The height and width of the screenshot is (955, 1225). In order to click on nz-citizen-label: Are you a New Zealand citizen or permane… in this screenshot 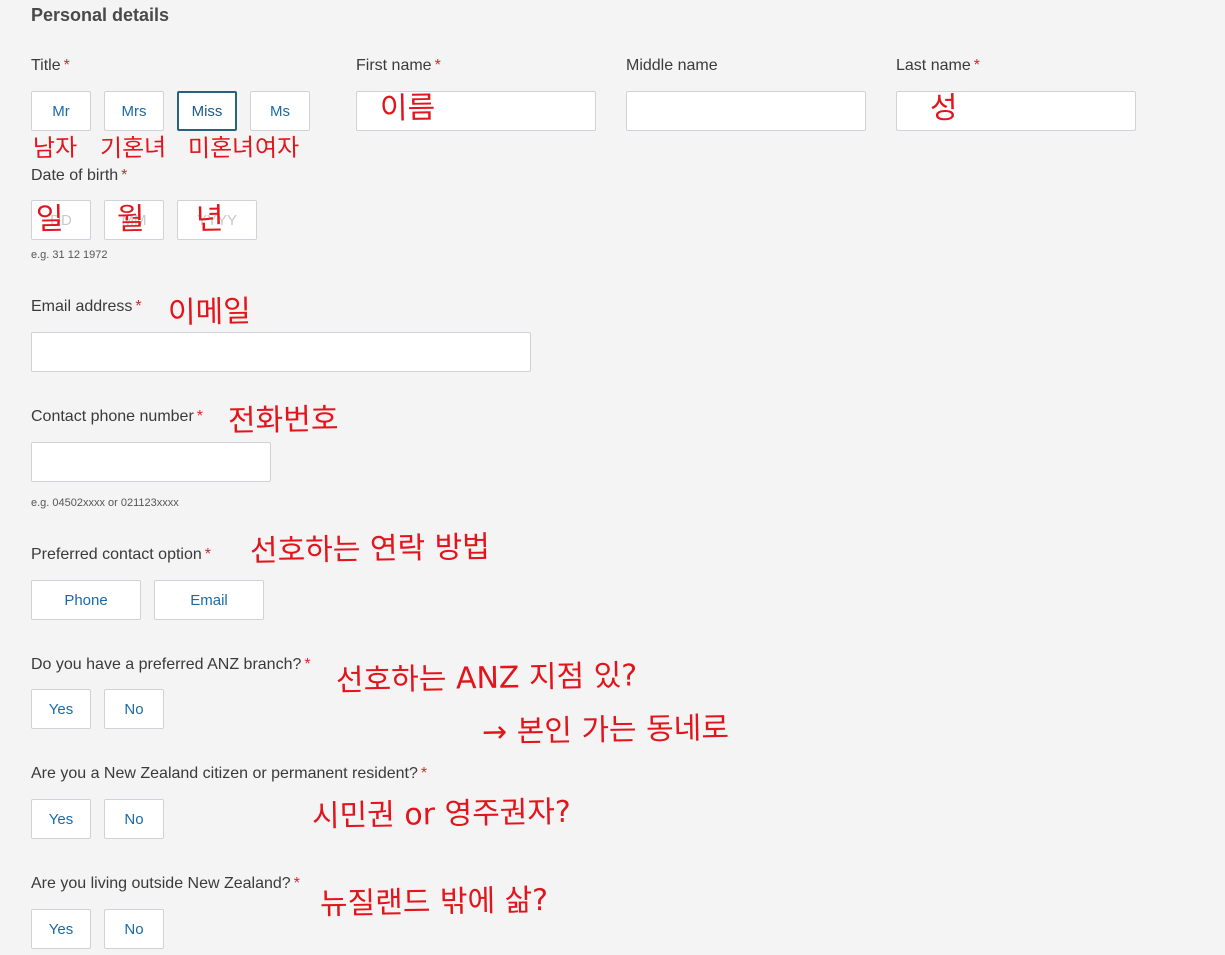, I will do `click(229, 773)`.